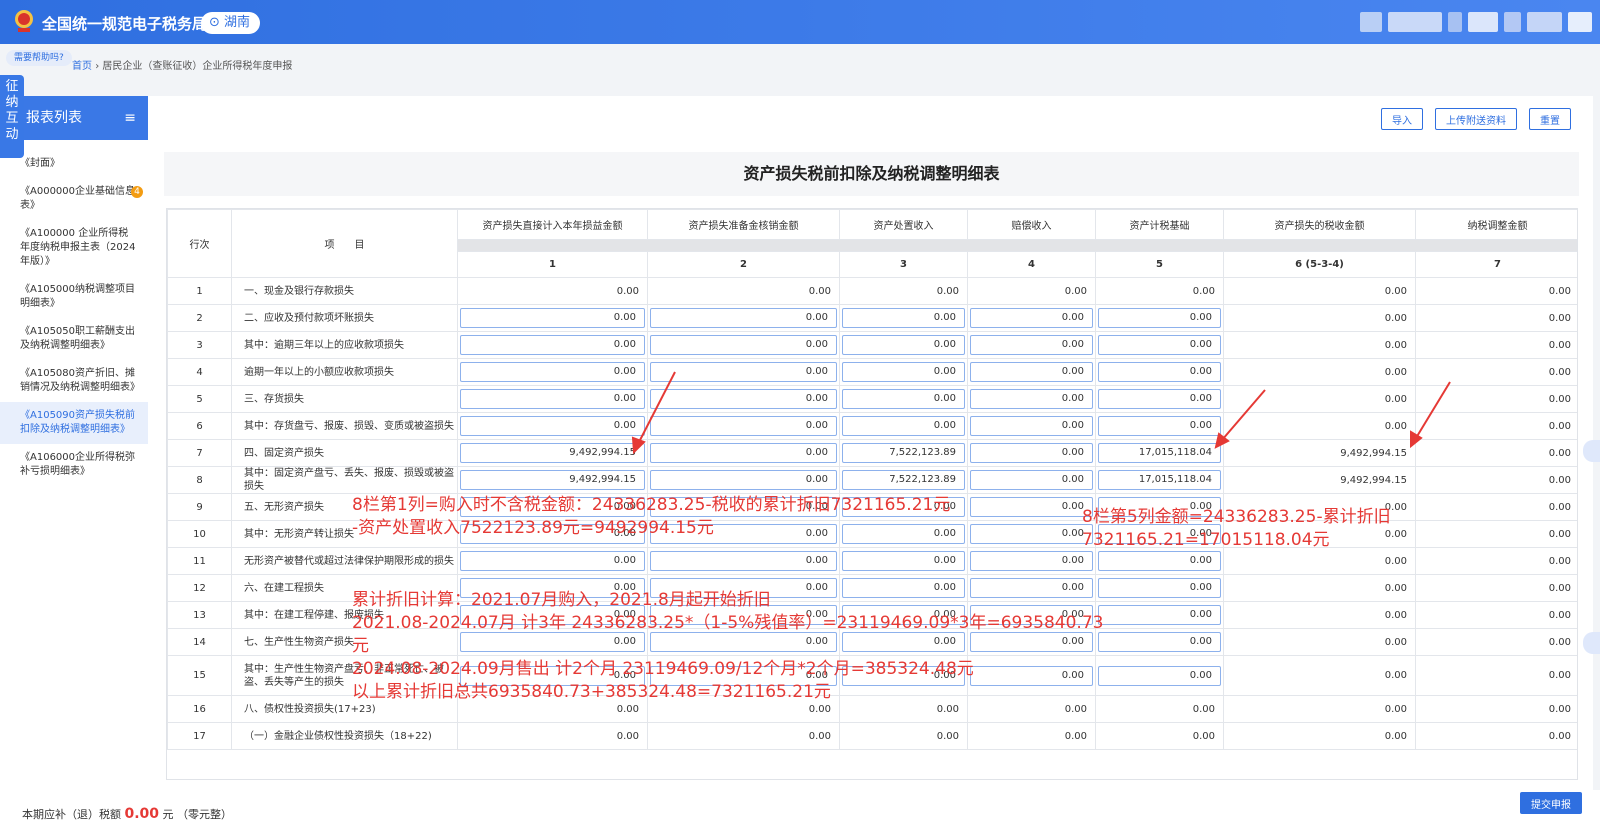 This screenshot has width=1600, height=838. Describe the element at coordinates (1433, 410) in the screenshot. I see `arrow-col6` at that location.